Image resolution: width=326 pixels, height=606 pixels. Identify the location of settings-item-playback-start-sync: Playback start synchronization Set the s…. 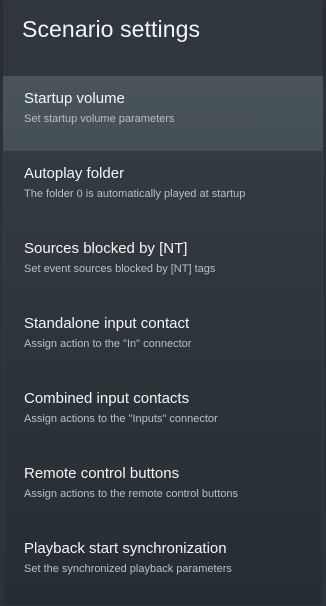
(163, 563).